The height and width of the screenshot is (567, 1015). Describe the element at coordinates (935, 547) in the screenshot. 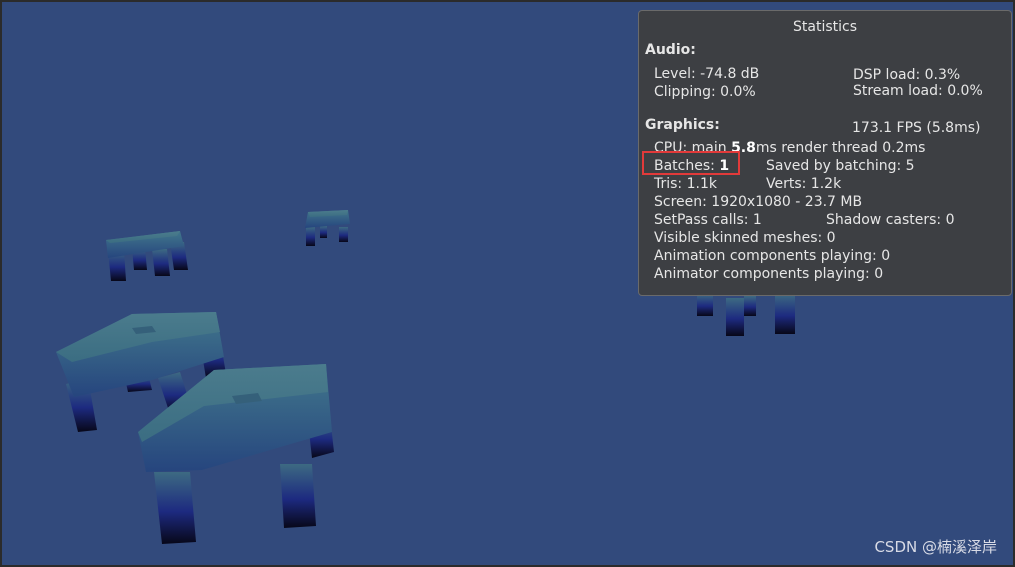

I see `watermark: CSDN @楠溪泽岸` at that location.